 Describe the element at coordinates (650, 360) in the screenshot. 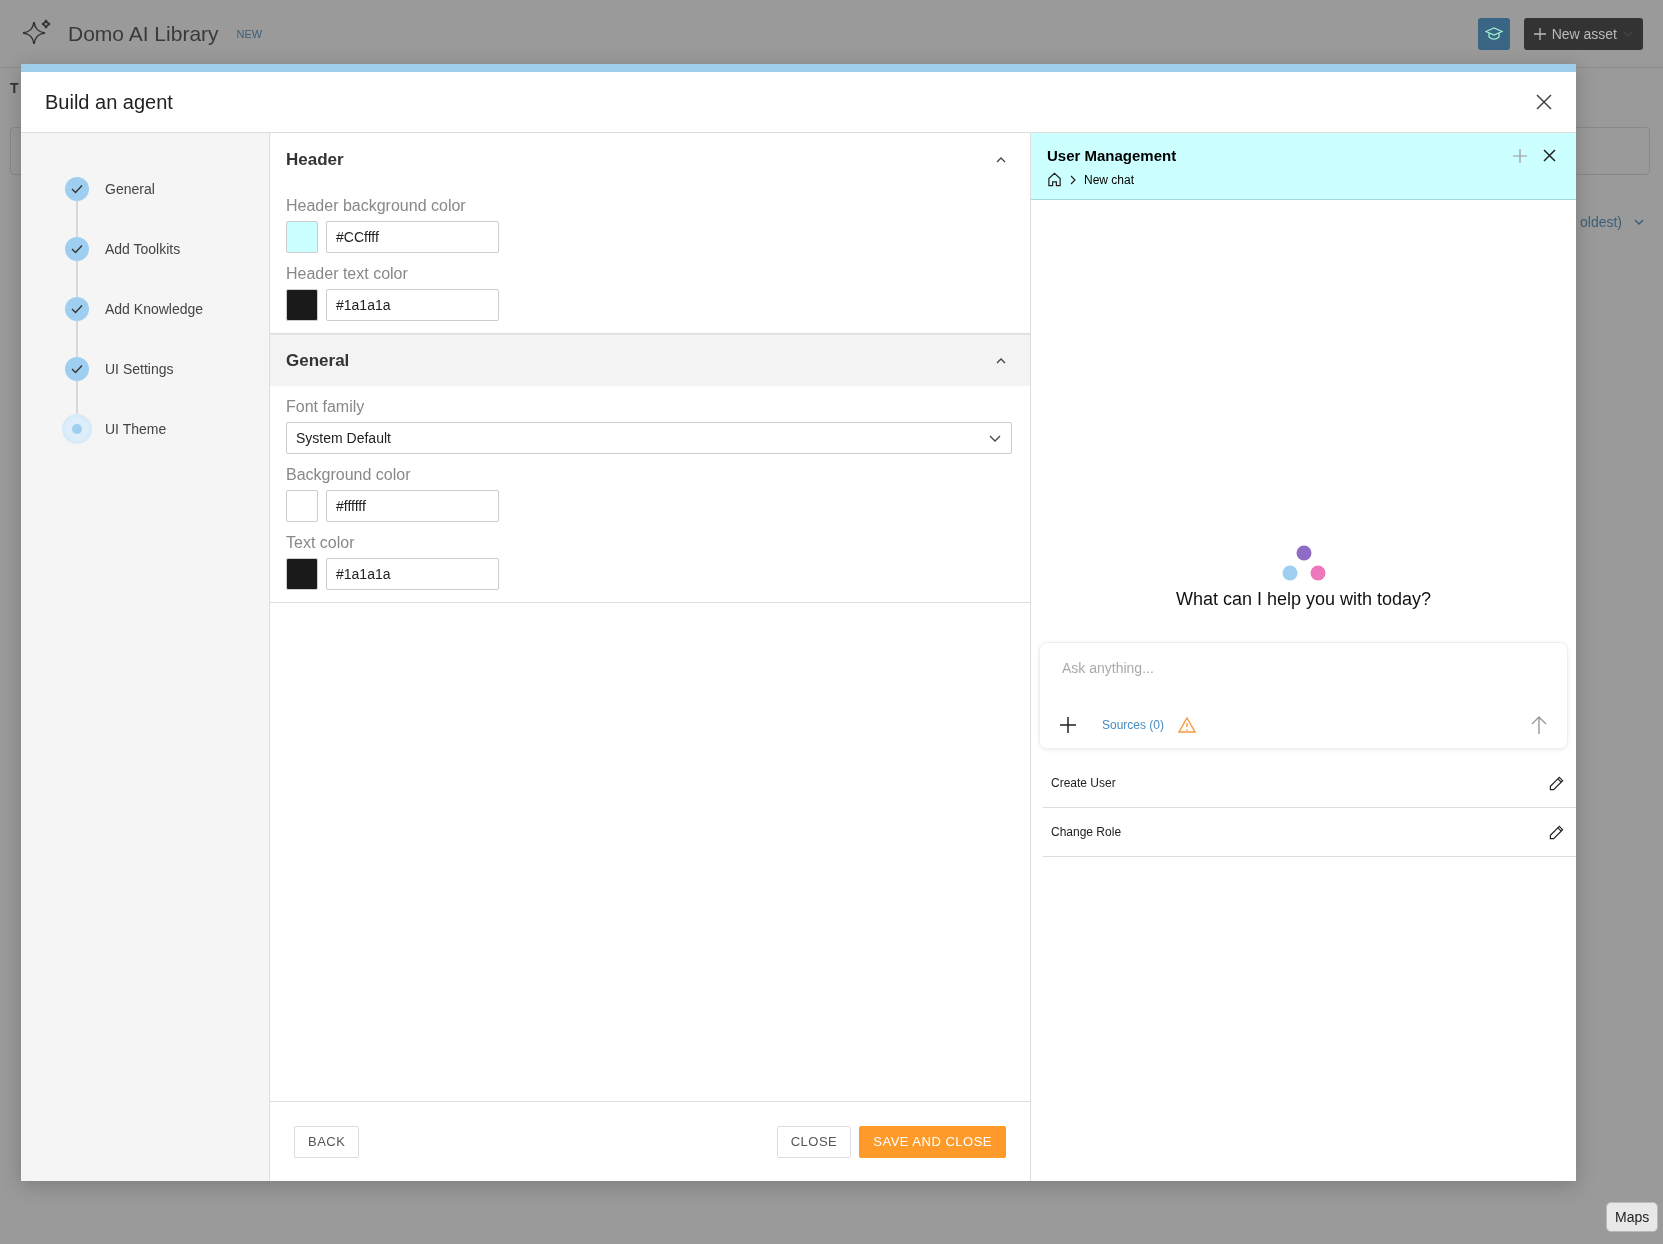

I see `section-header: General` at that location.